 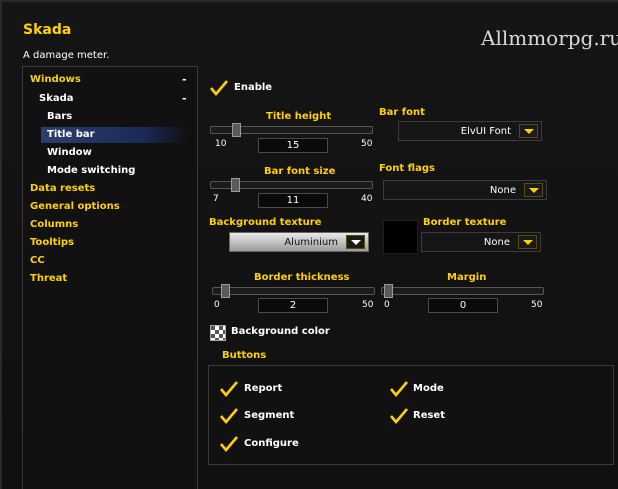 I want to click on font-flags-dropdown: None, so click(x=465, y=190).